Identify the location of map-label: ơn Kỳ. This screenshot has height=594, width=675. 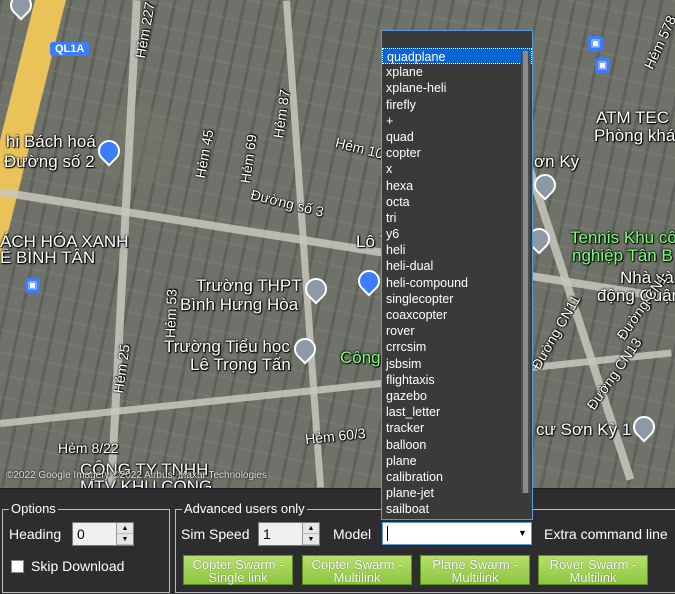
(557, 161).